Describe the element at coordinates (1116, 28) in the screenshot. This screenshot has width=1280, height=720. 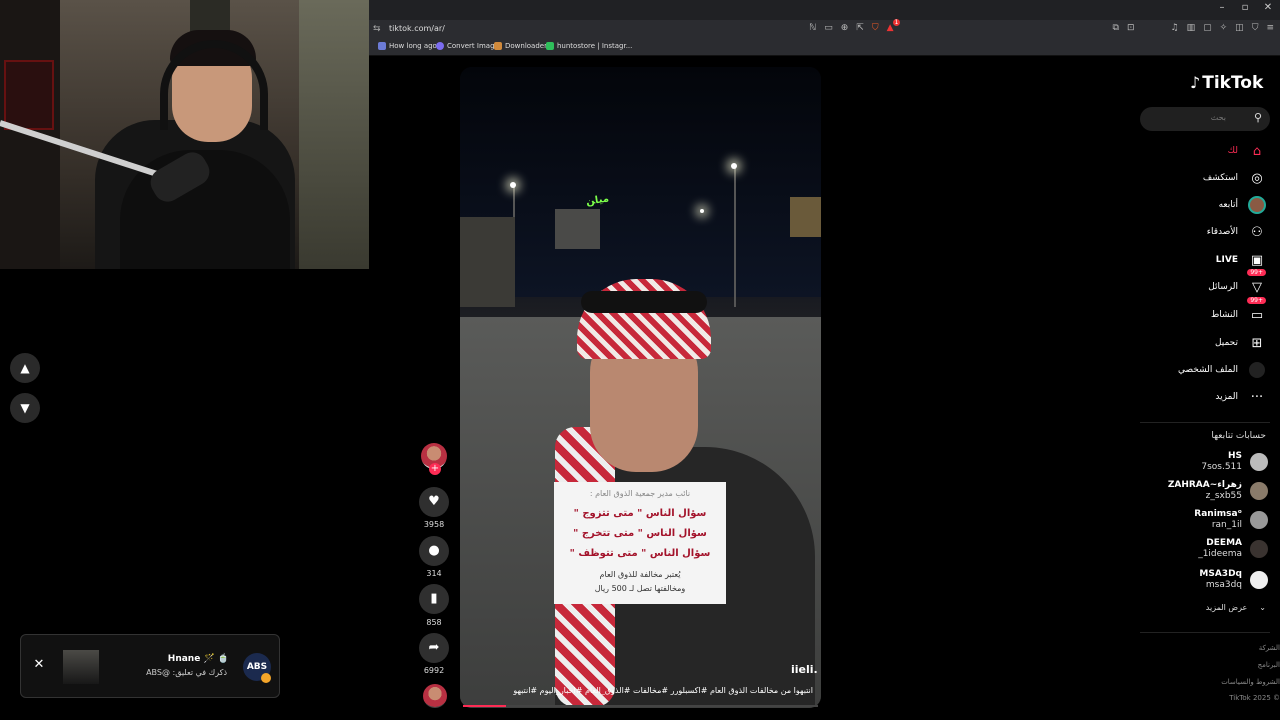
I see `extension-icon: ⧉` at that location.